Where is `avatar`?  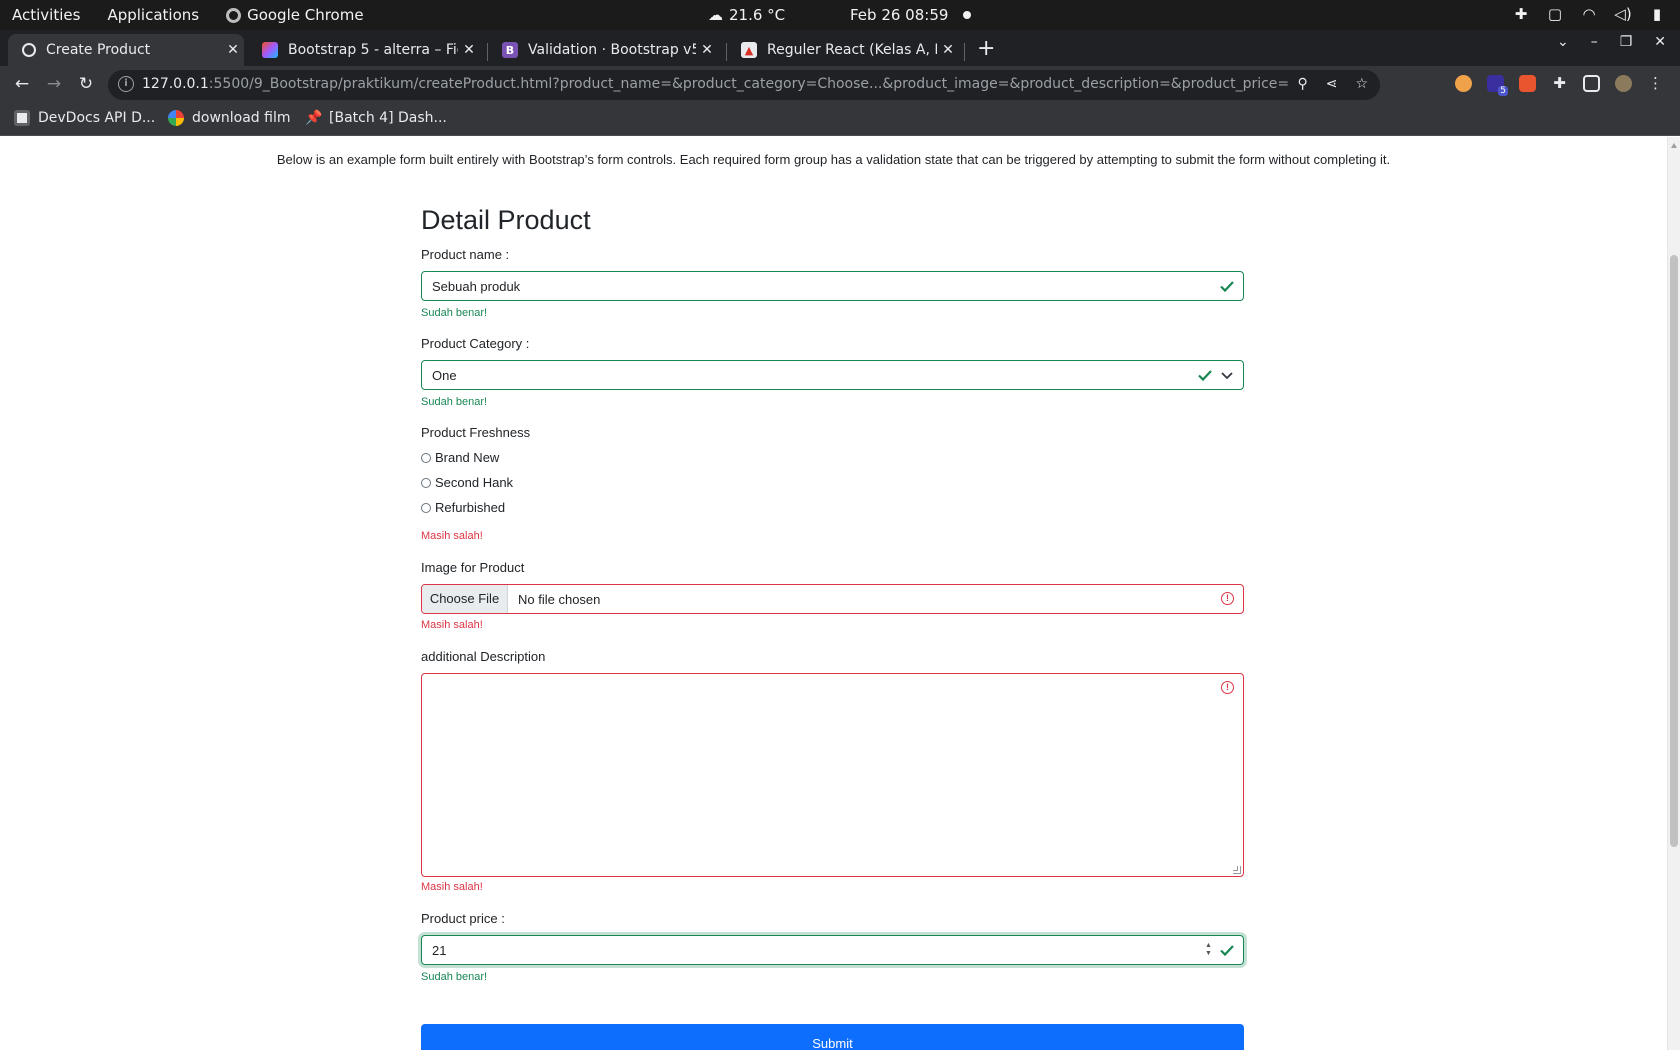
avatar is located at coordinates (1623, 83).